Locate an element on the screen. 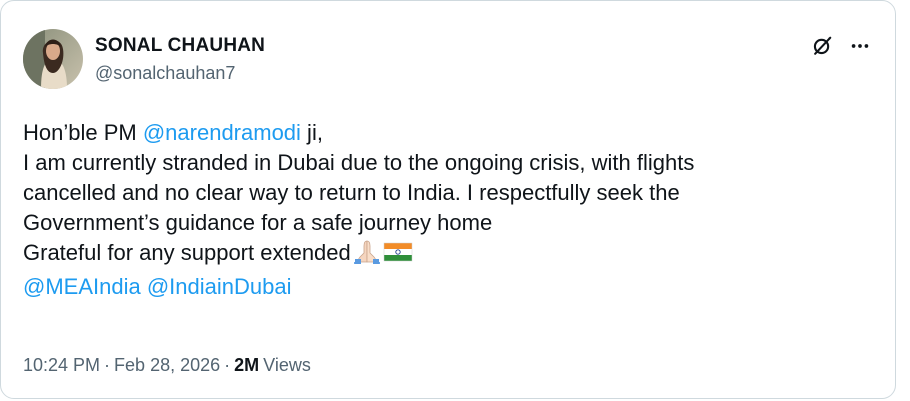 The width and height of the screenshot is (910, 401). author-display-name: SONAL CHAUHAN is located at coordinates (180, 46).